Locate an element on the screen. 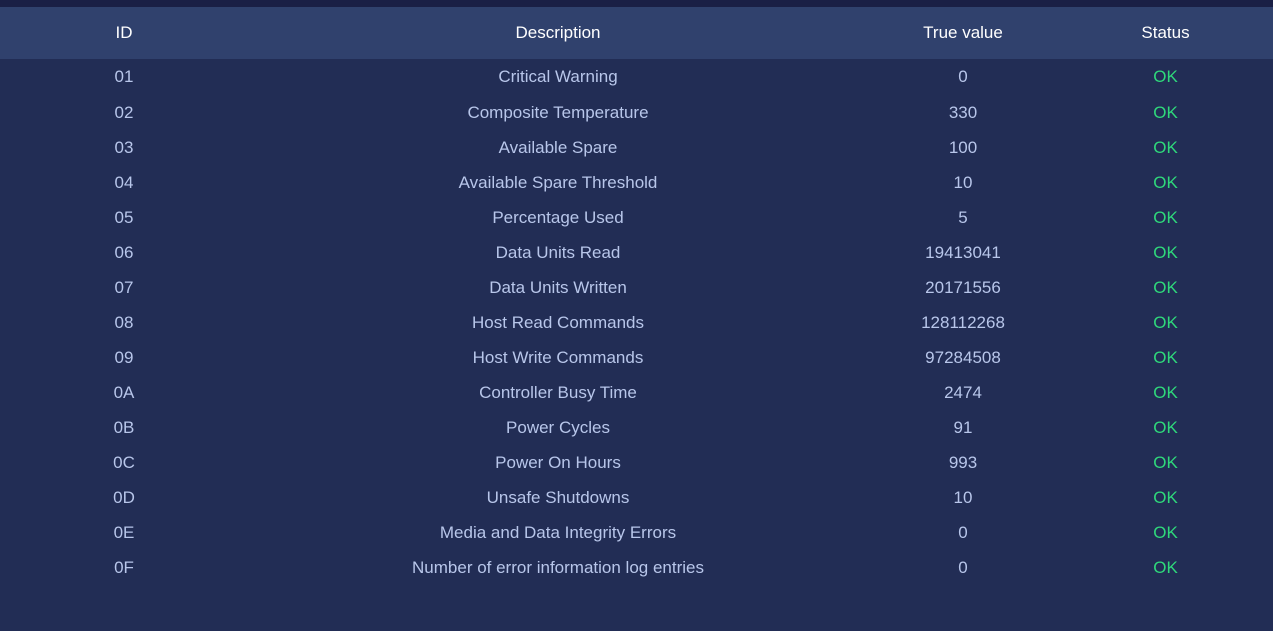  table-row: 04 Available Spare Threshold 10 OK is located at coordinates (636, 182).